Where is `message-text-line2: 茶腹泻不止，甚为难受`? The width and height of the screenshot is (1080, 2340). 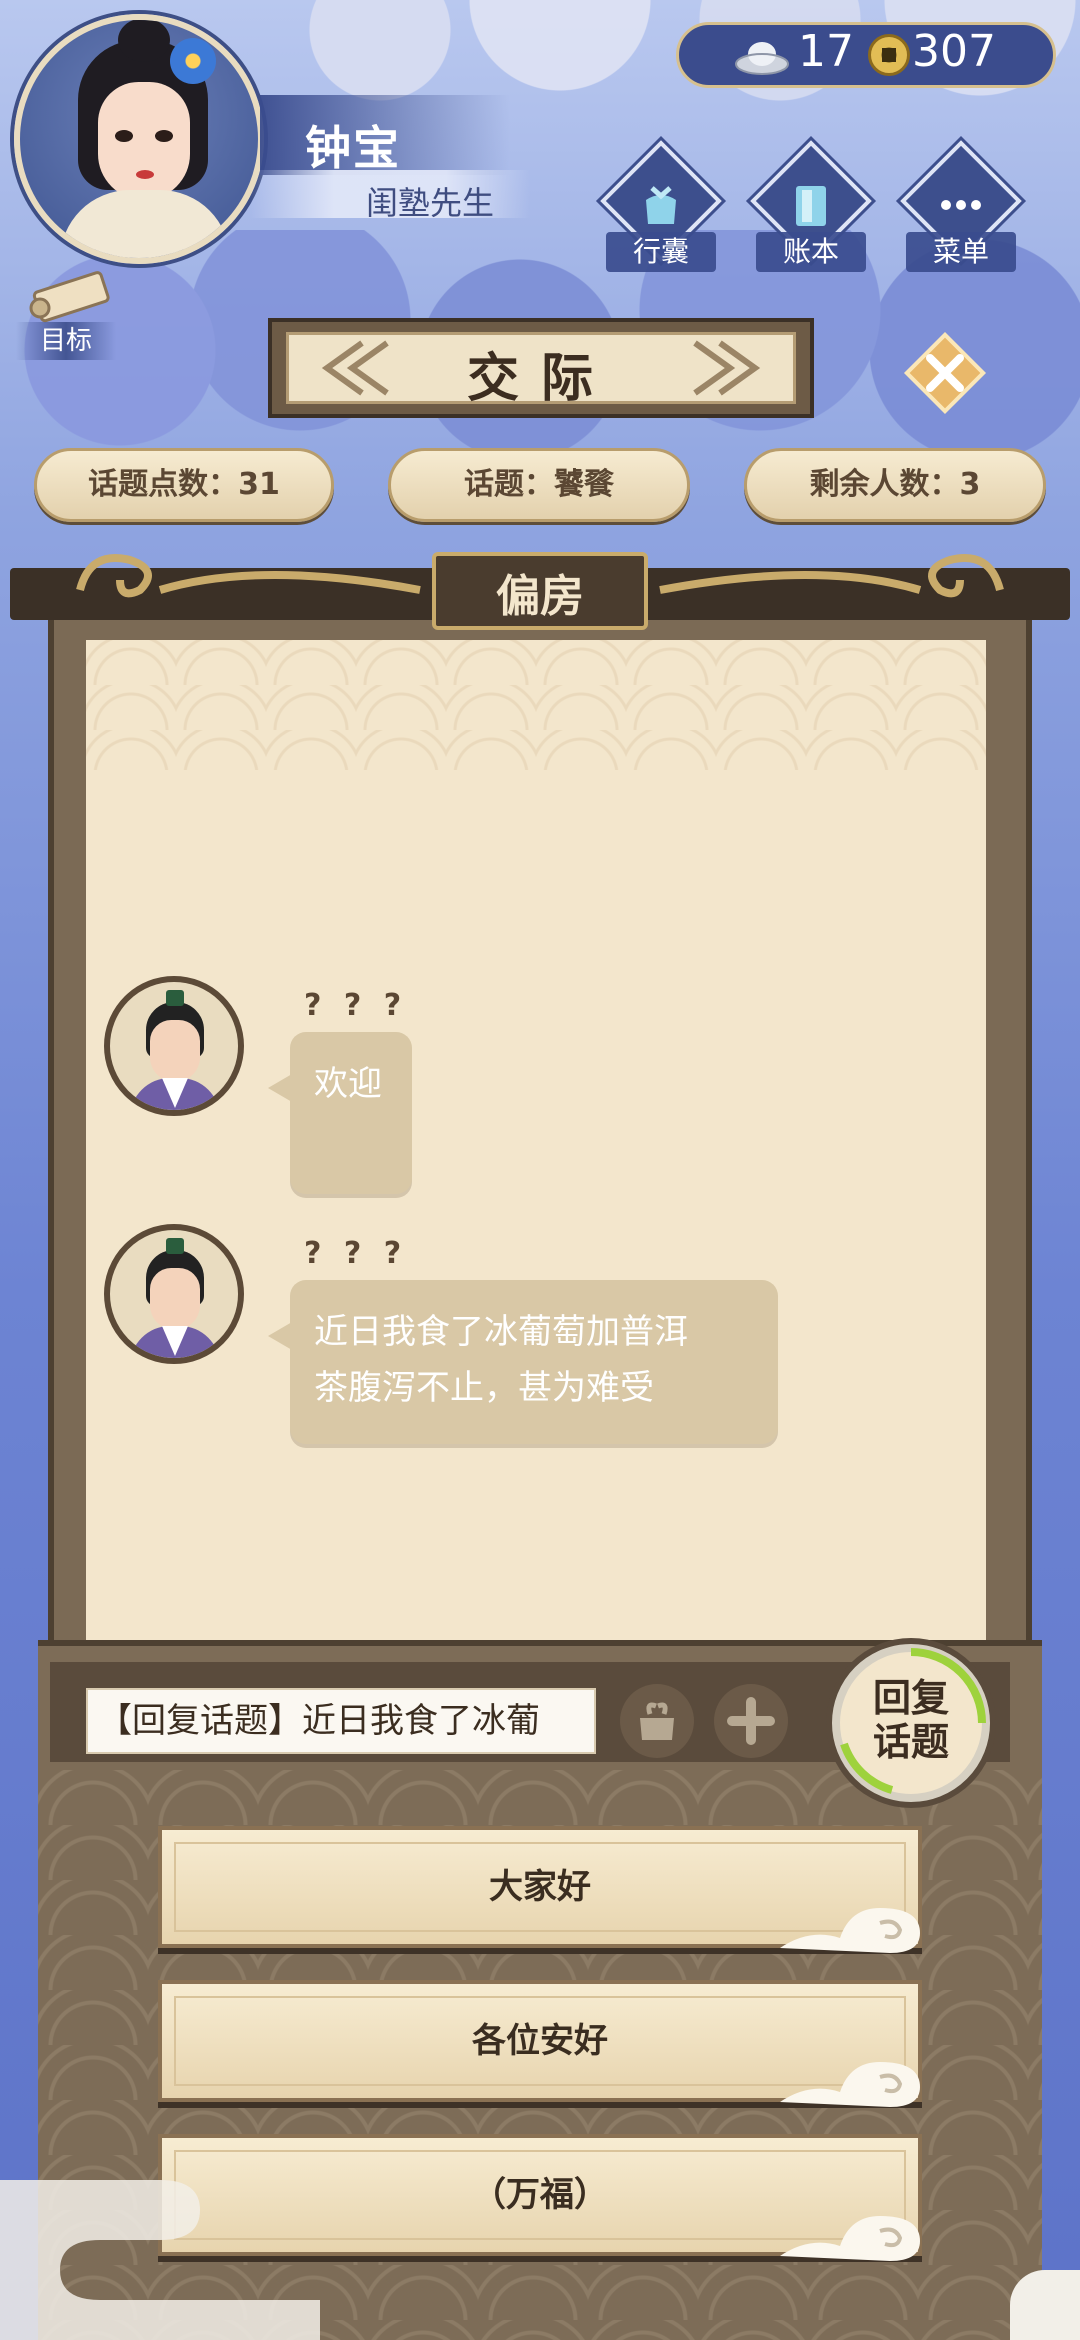 message-text-line2: 茶腹泻不止，甚为难受 is located at coordinates (484, 1388).